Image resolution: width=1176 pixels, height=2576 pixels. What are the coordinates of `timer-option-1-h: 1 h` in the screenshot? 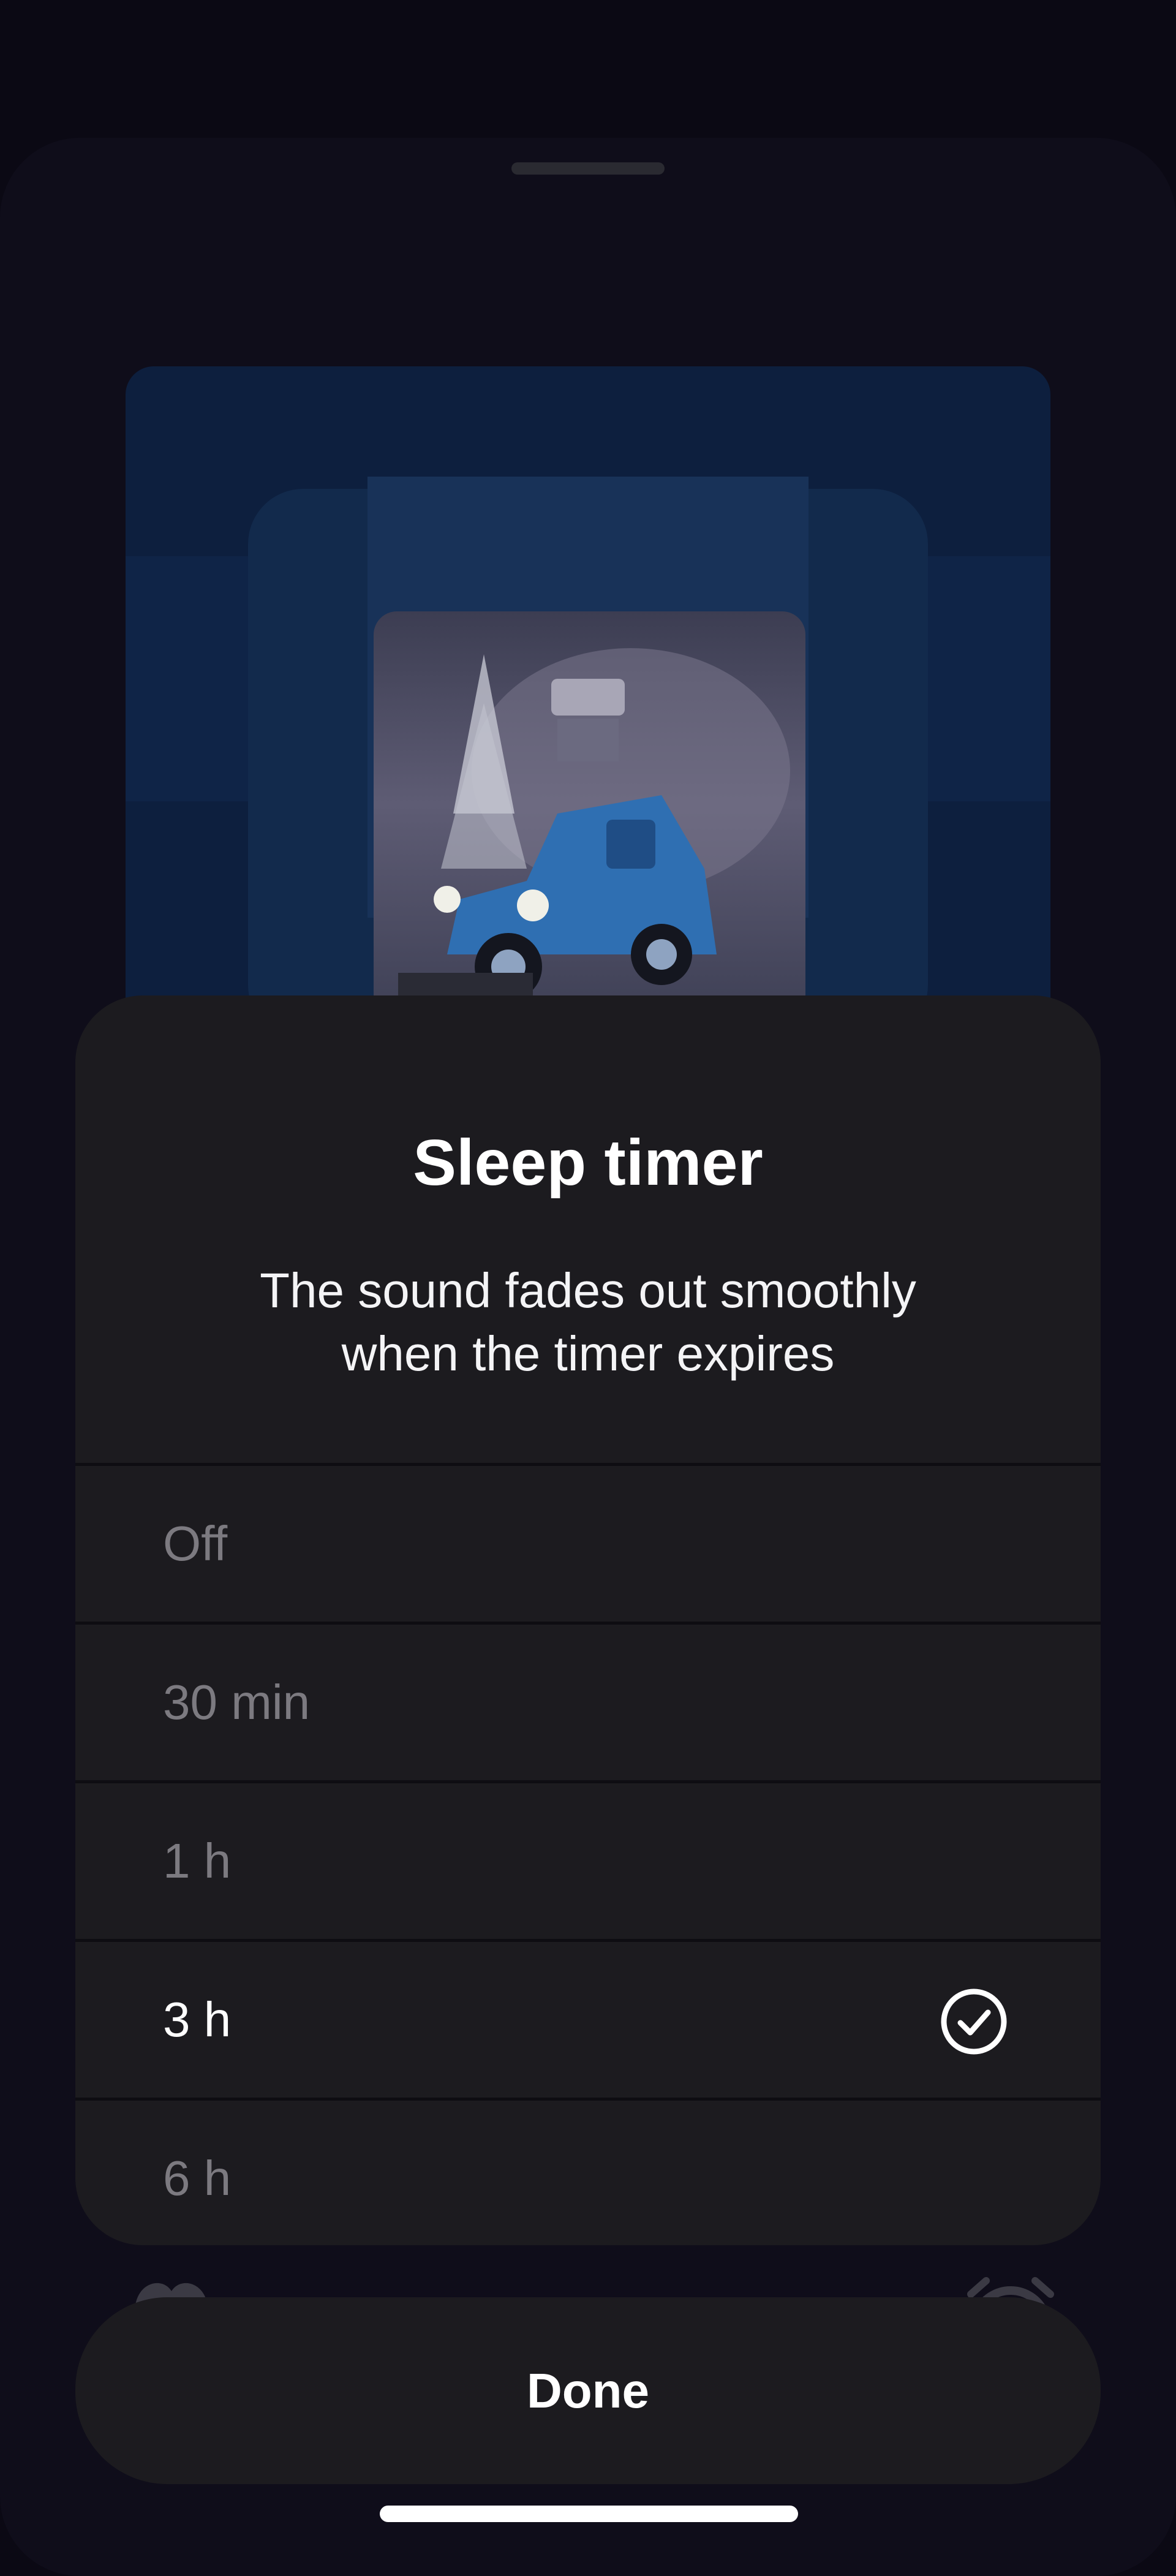 It's located at (588, 1859).